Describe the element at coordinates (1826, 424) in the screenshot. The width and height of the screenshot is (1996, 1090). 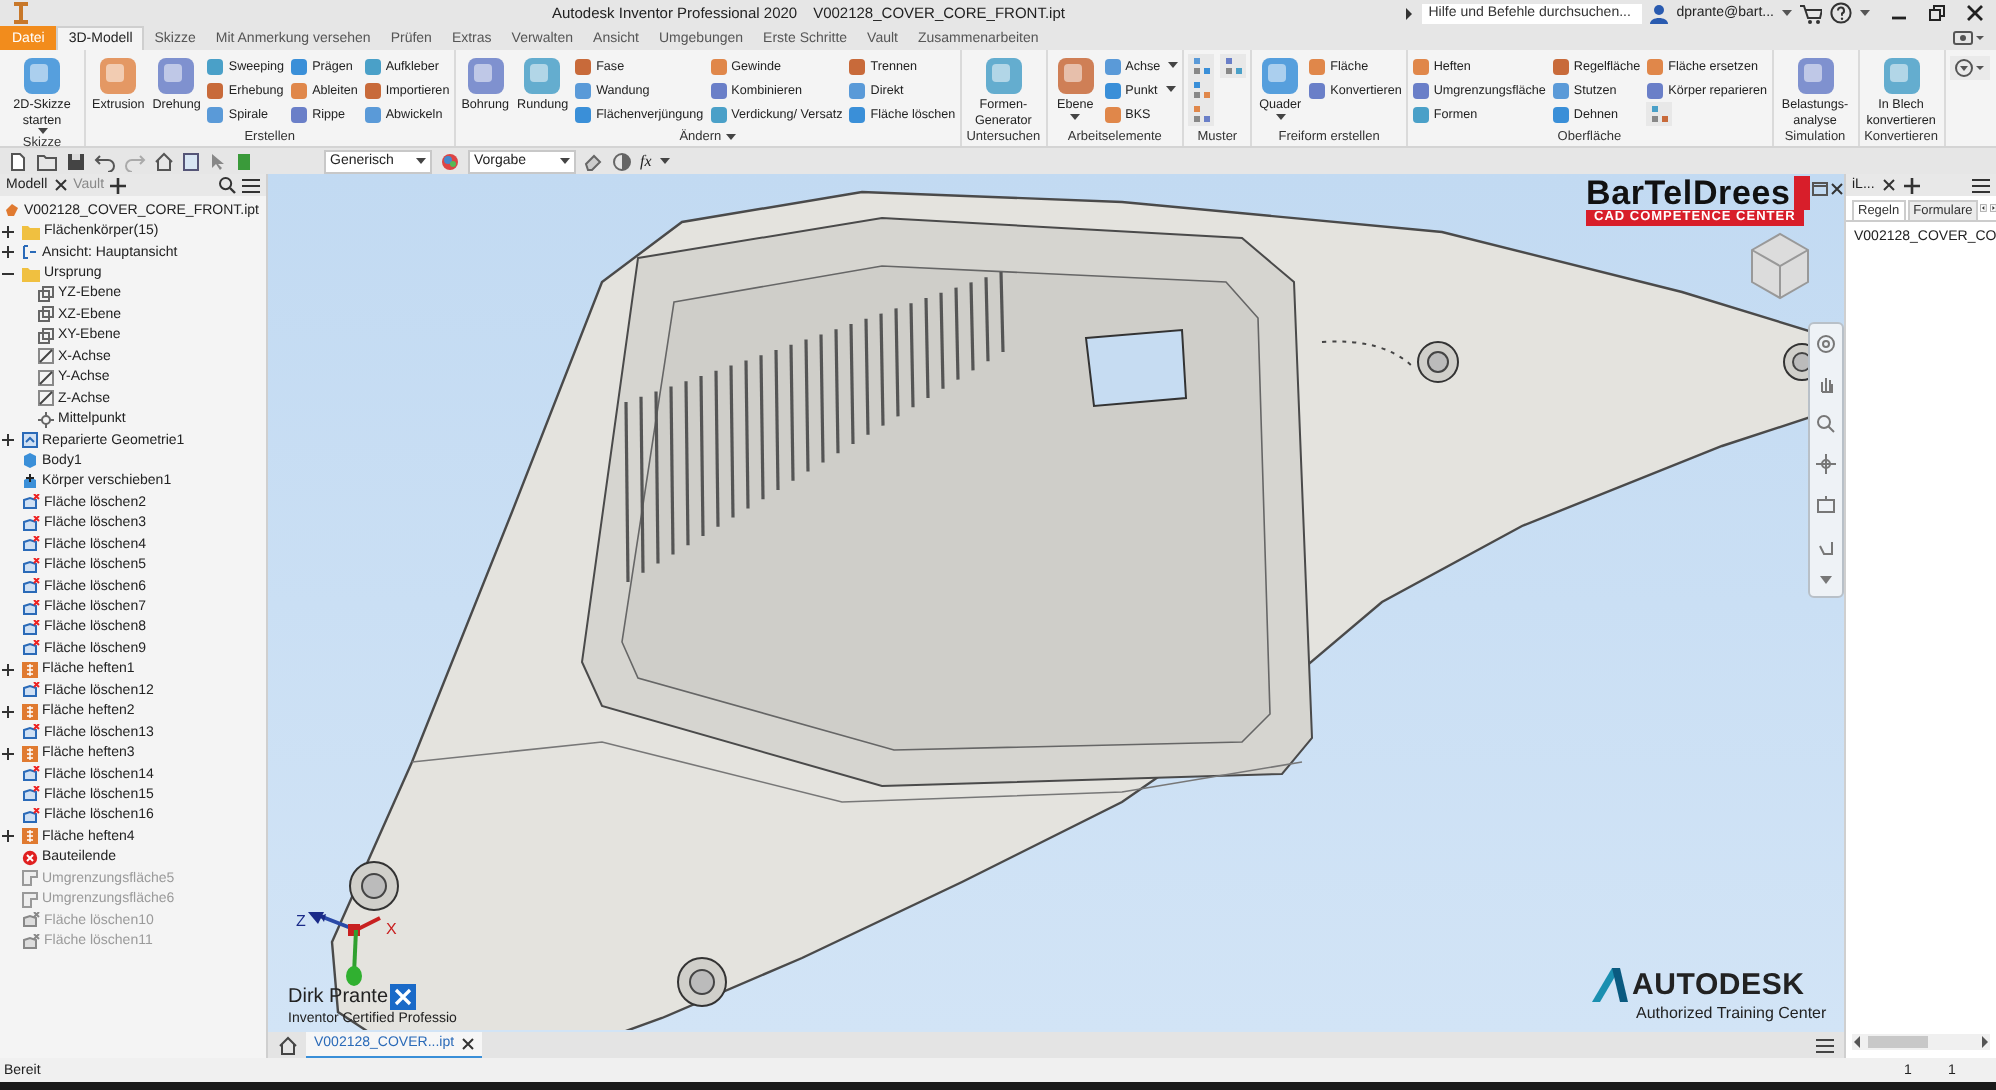
I see `zoom-icon` at that location.